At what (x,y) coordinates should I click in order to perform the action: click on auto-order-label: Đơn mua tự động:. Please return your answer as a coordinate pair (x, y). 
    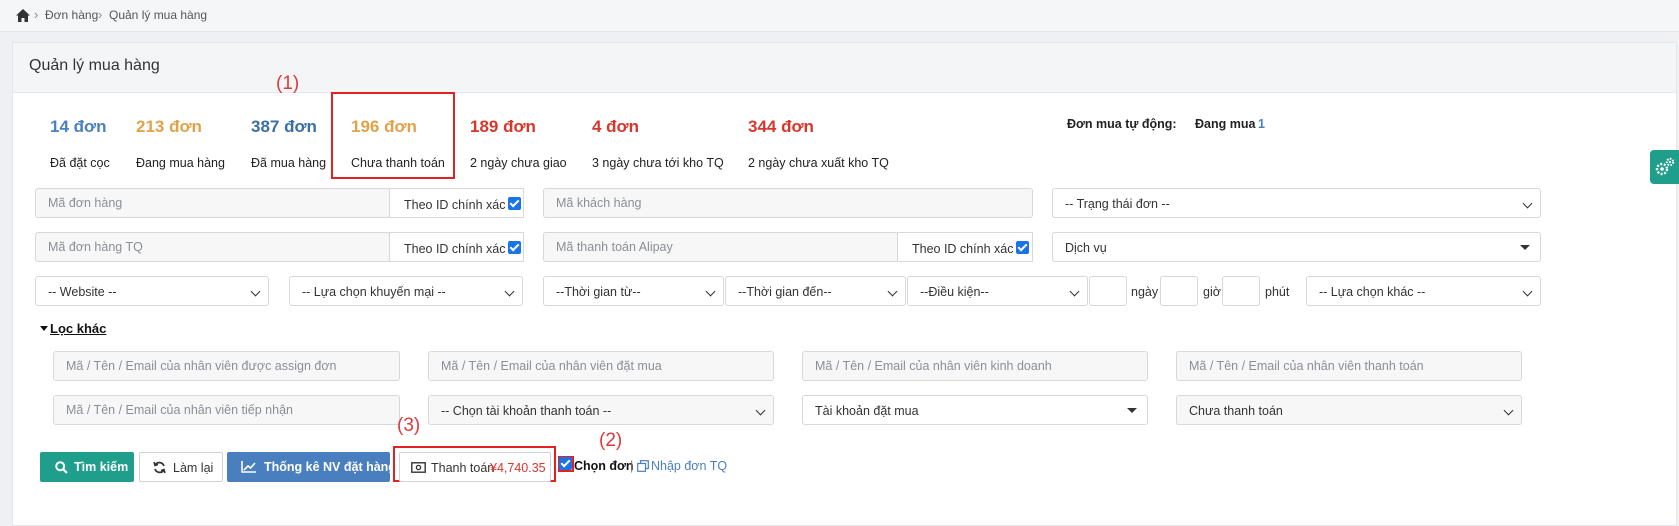
    Looking at the image, I should click on (1122, 124).